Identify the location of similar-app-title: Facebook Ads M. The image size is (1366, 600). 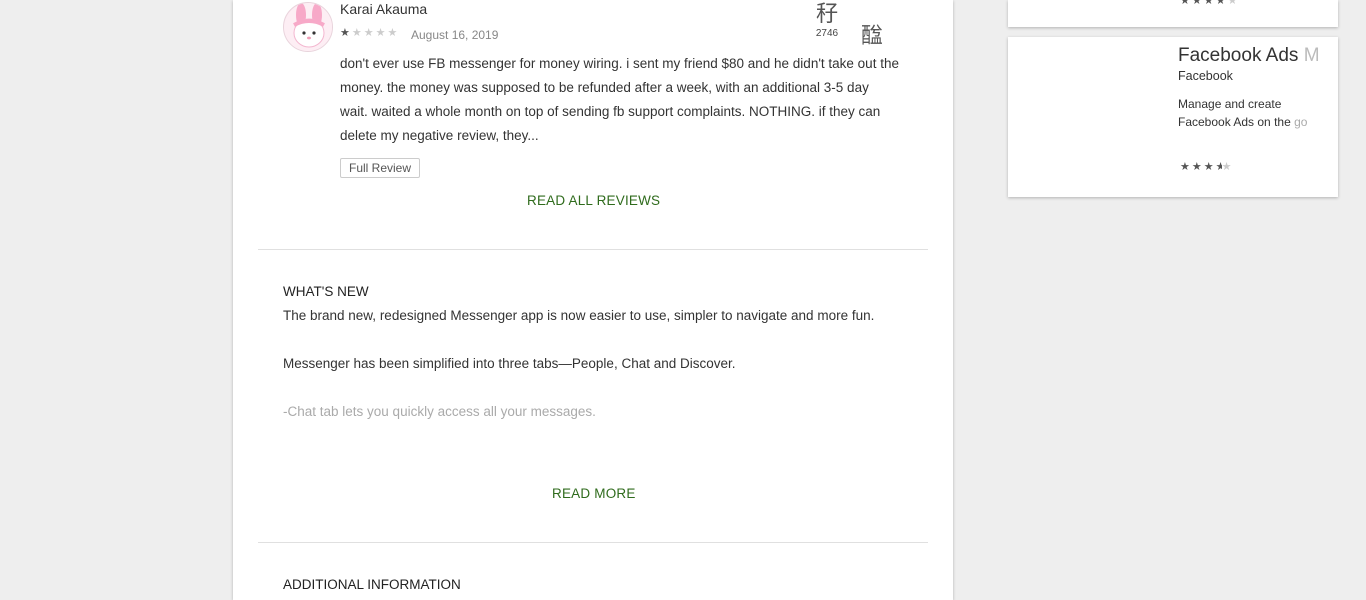
(1252, 56).